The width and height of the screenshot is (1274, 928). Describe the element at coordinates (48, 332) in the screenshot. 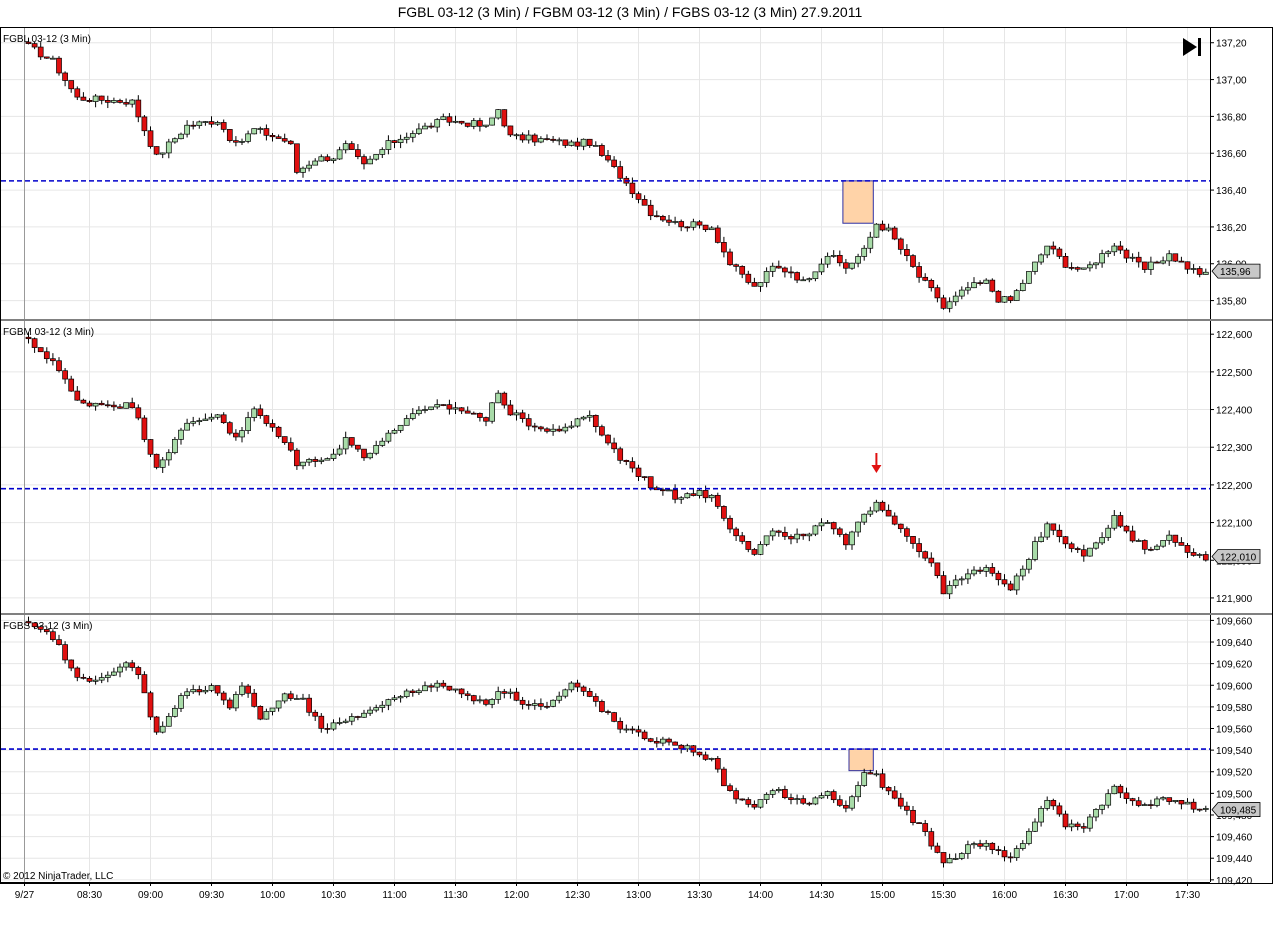

I see `panel-label: FGBM 03-12 (3 Min)` at that location.